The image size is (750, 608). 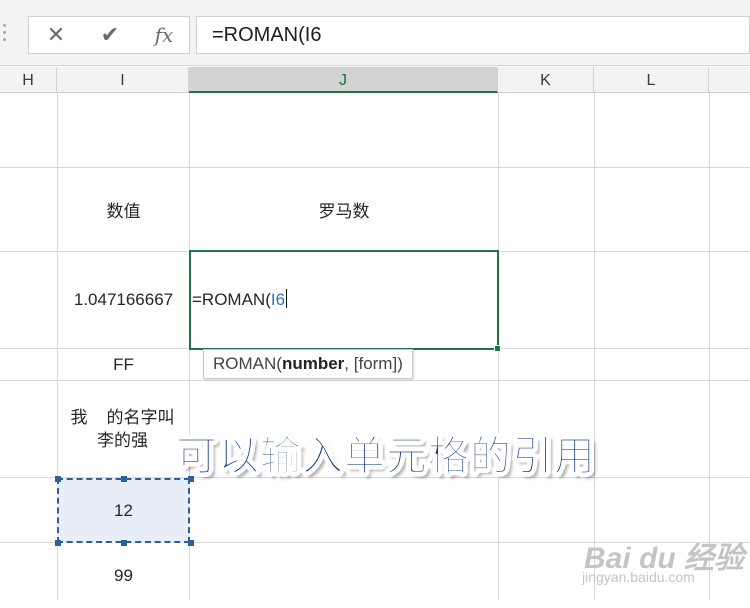 What do you see at coordinates (497, 348) in the screenshot?
I see `fill-handle` at bounding box center [497, 348].